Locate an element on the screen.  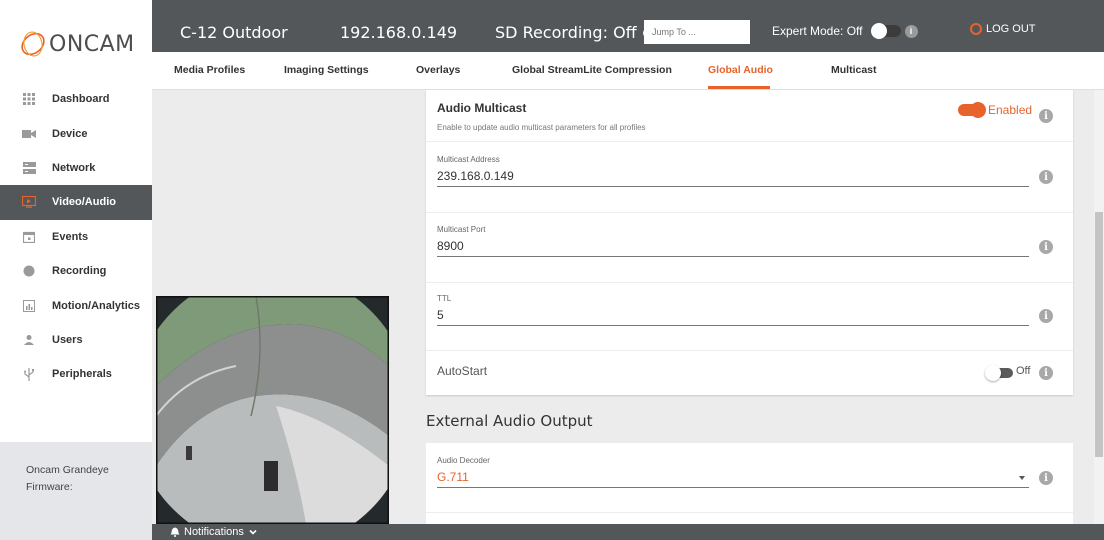
expert-mode-toggle is located at coordinates (885, 31).